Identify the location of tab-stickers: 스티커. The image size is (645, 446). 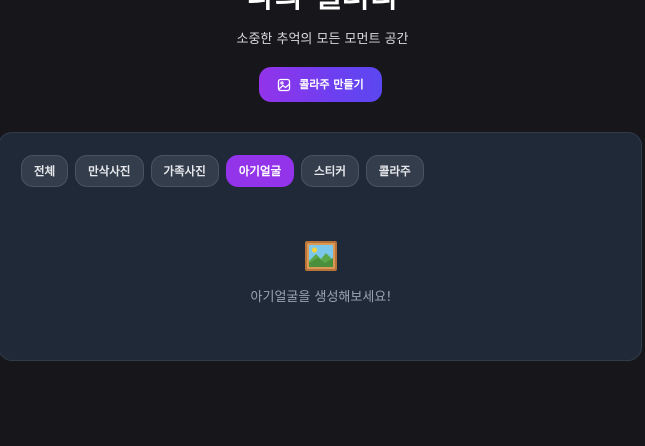
(330, 171).